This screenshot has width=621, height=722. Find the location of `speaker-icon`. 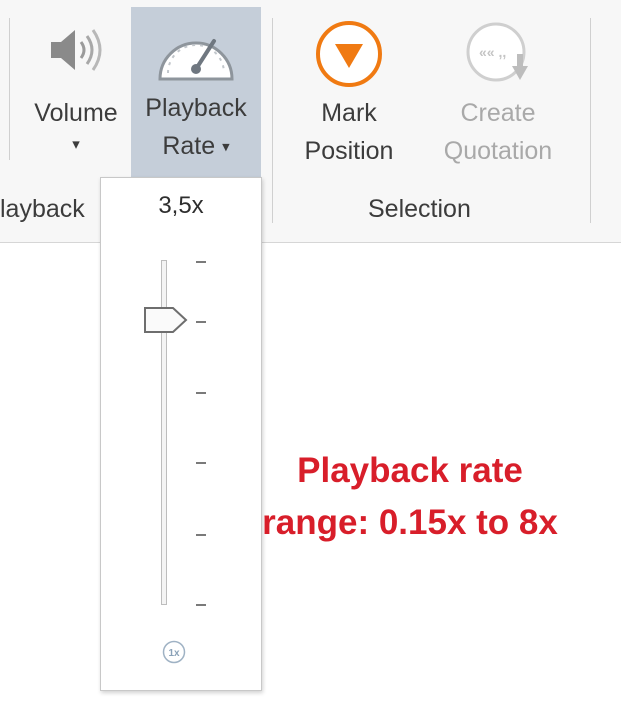

speaker-icon is located at coordinates (76, 50).